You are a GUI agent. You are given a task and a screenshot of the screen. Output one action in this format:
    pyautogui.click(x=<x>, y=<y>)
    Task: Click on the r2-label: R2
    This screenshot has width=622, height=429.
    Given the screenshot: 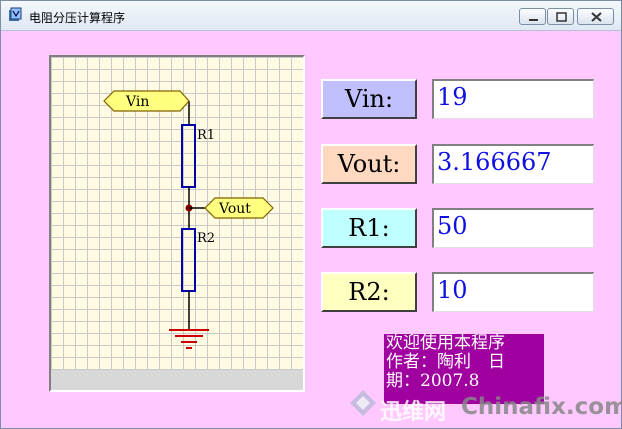 What is the action you would take?
    pyautogui.click(x=206, y=238)
    